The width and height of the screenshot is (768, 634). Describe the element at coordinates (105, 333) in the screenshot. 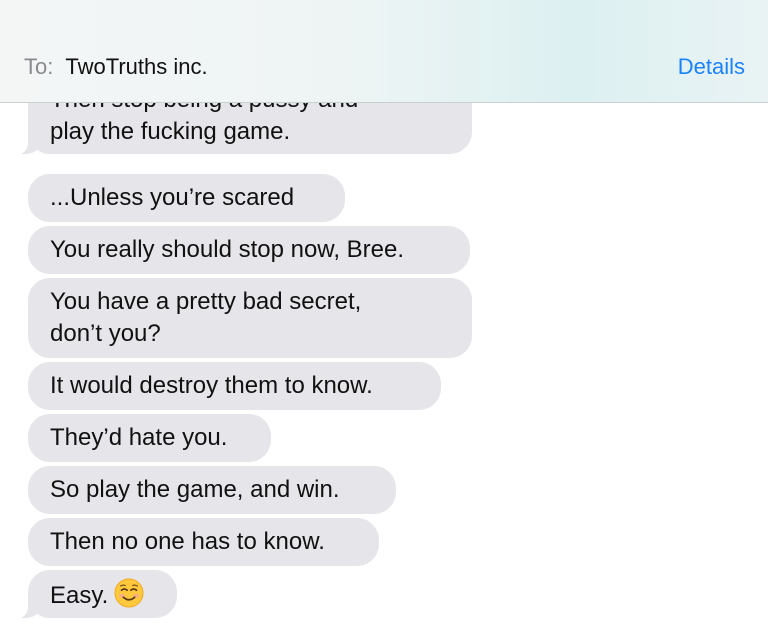

I see `message-text-line: don’t you?` at that location.